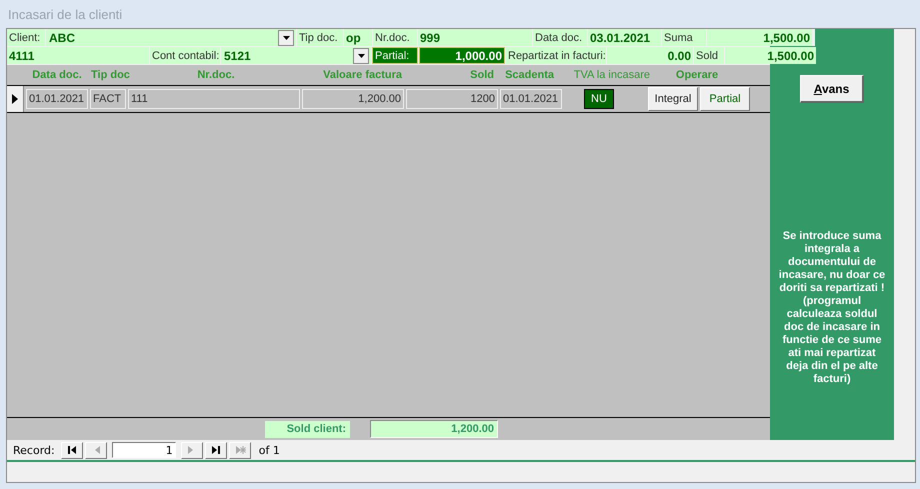  Describe the element at coordinates (185, 55) in the screenshot. I see `field-label: Cont contabil:` at that location.